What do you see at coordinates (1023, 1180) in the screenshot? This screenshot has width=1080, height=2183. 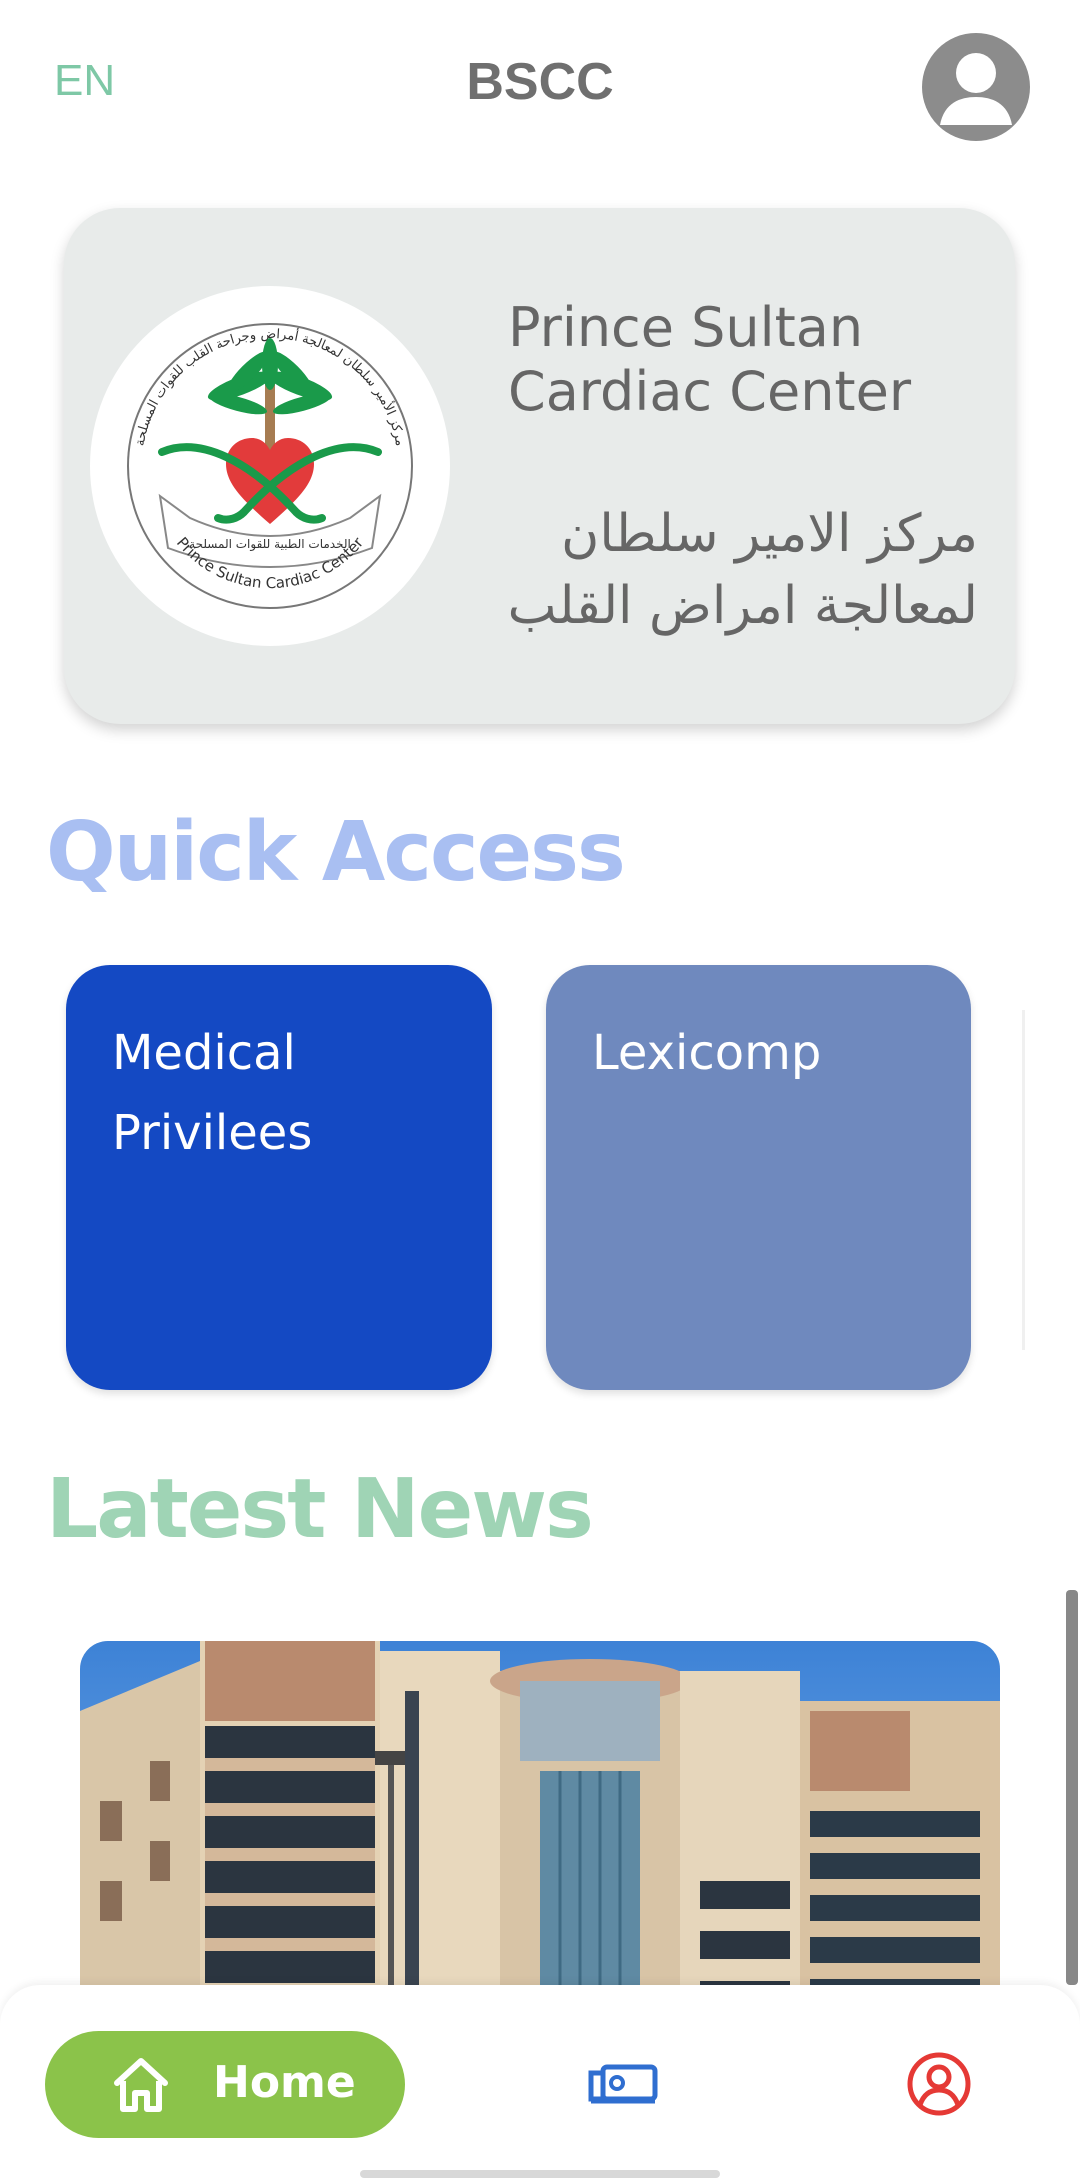 I see `next-tile-edge` at bounding box center [1023, 1180].